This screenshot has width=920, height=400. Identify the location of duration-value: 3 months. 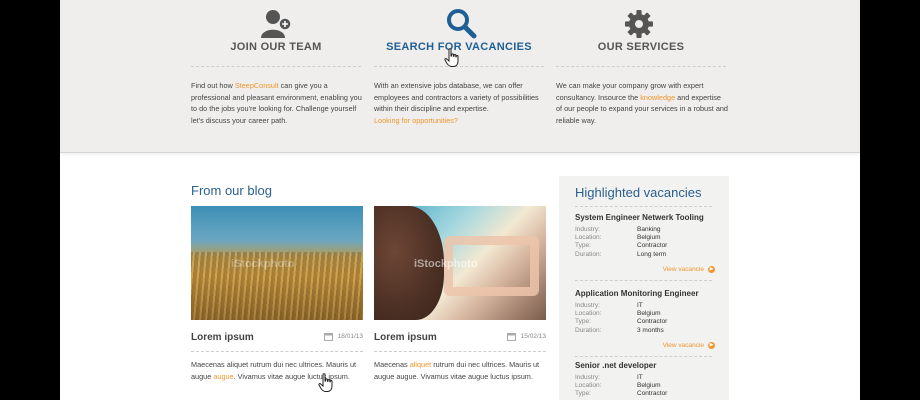
(650, 330).